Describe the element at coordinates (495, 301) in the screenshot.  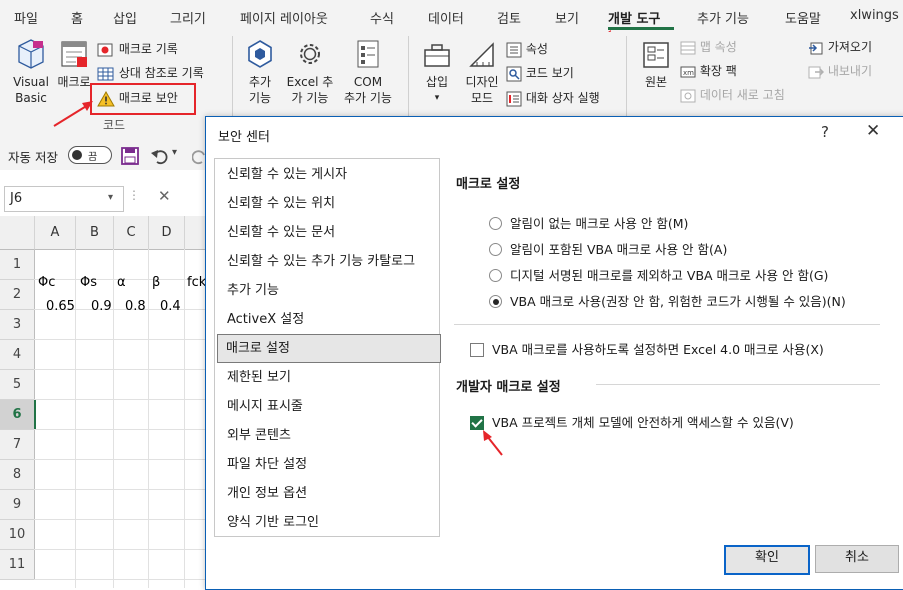
I see `radio-button-selected` at that location.